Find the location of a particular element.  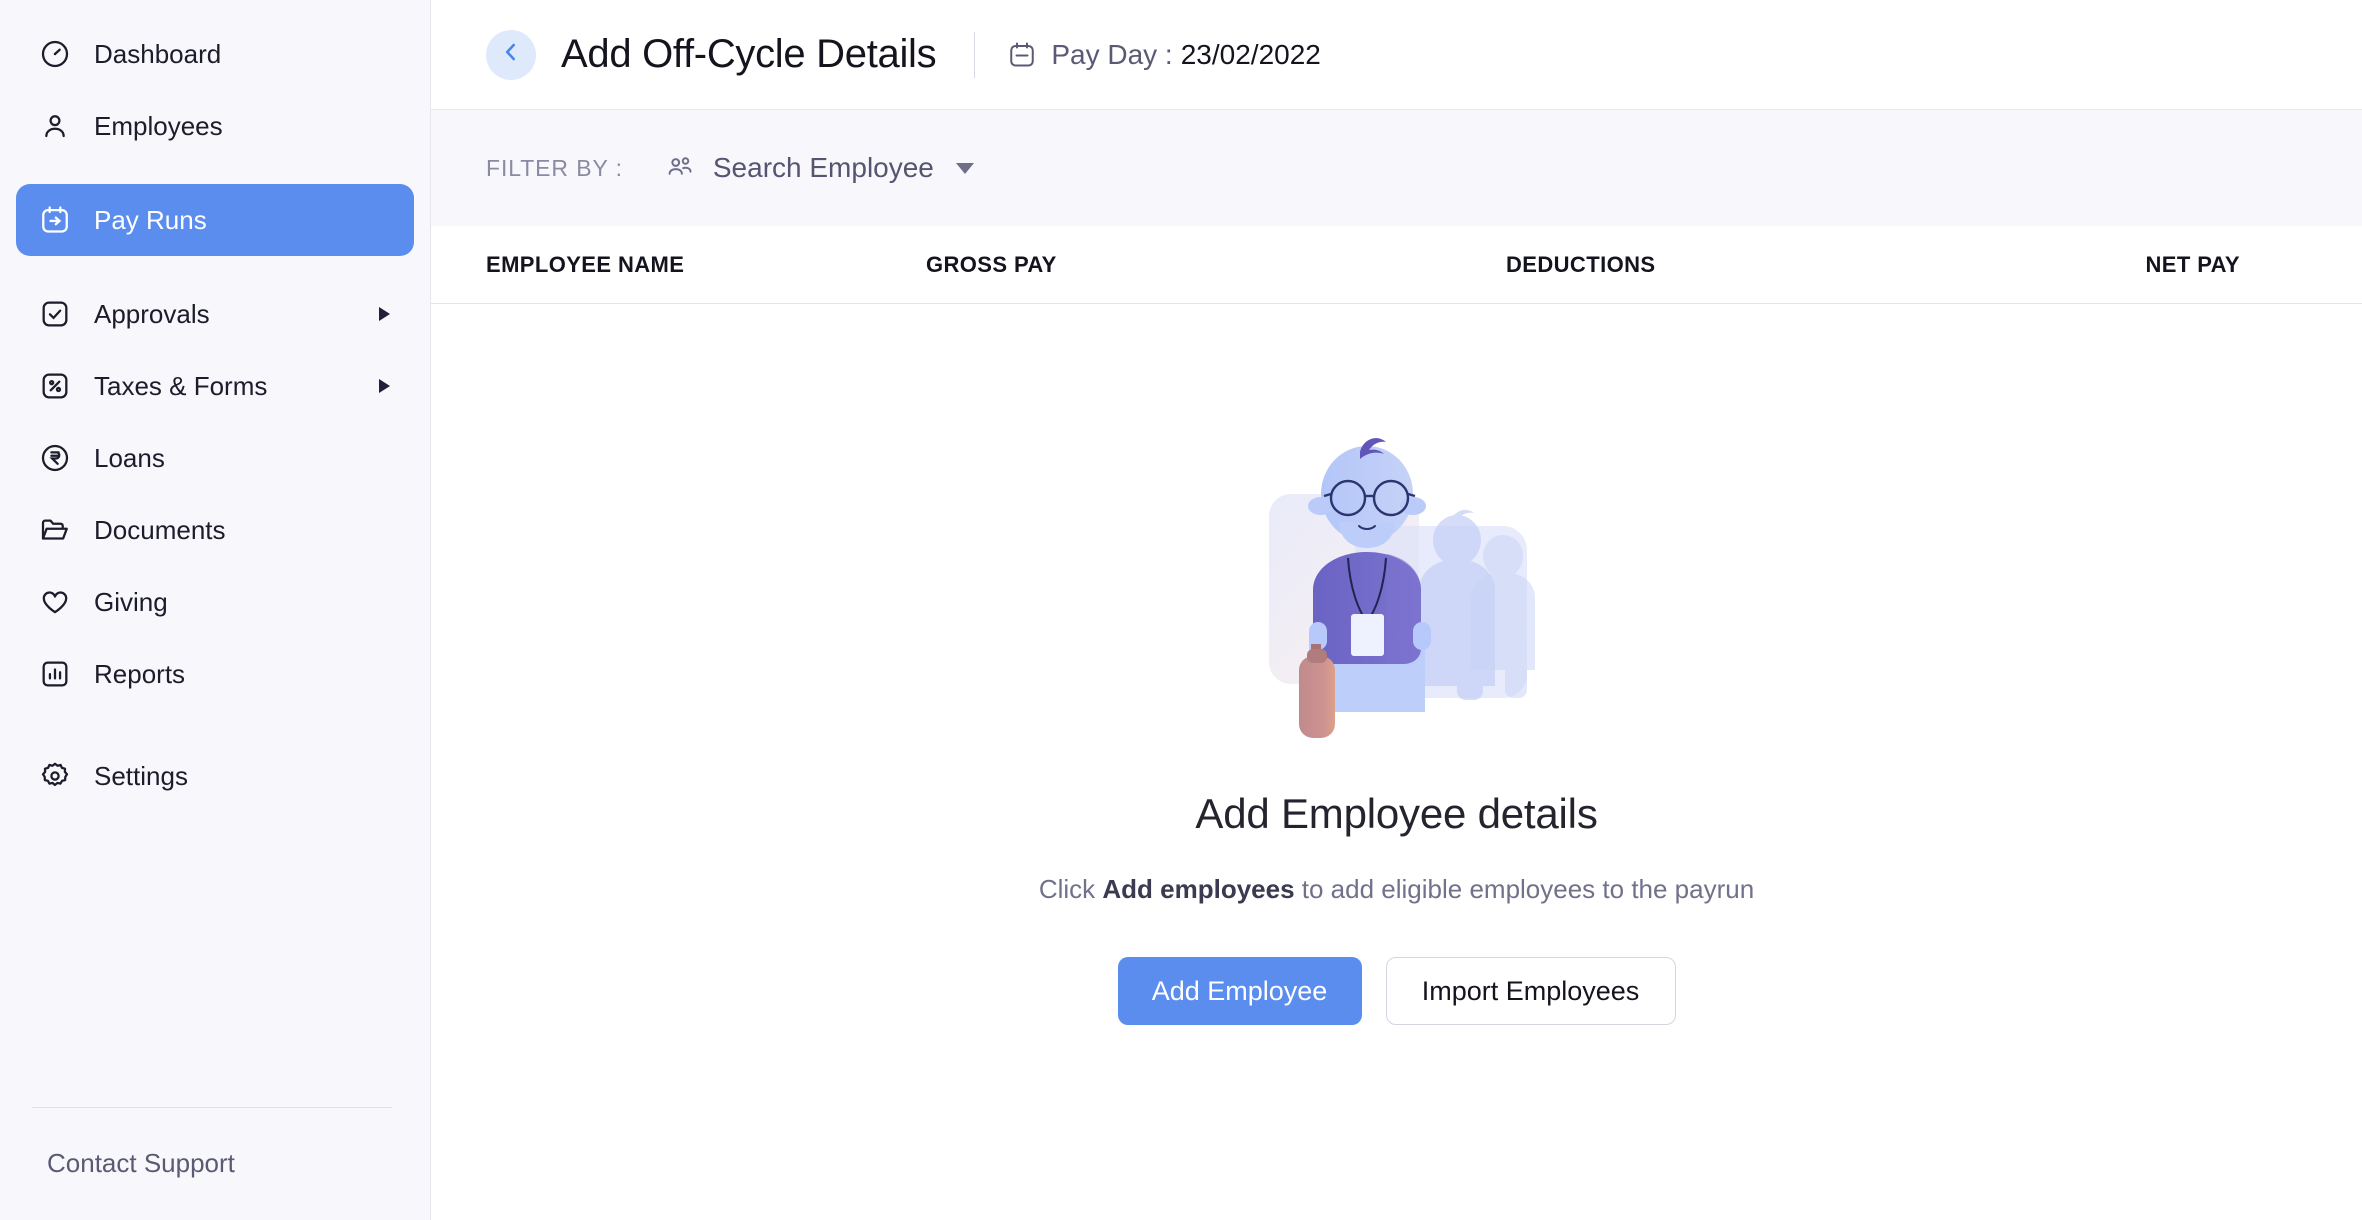

sidebar-item-label: Settings is located at coordinates (141, 775).